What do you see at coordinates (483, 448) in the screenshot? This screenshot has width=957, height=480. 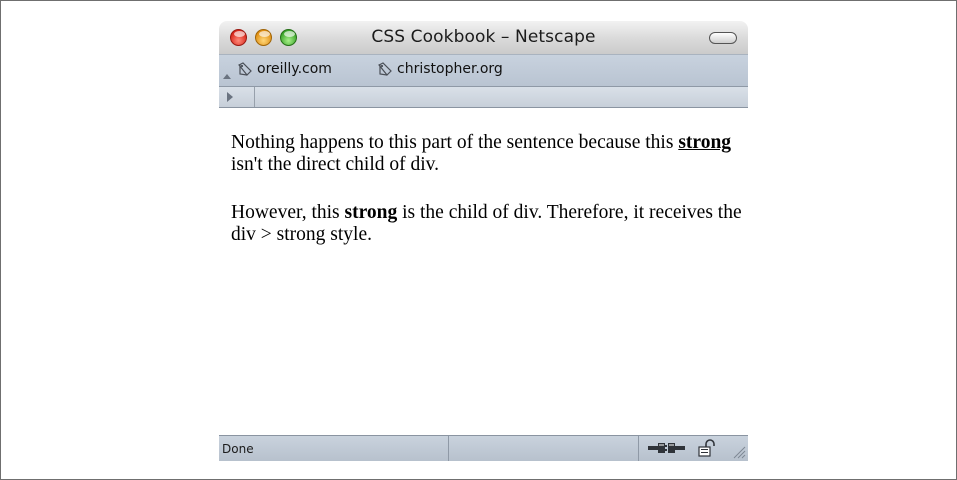 I see `status-bar: Done` at bounding box center [483, 448].